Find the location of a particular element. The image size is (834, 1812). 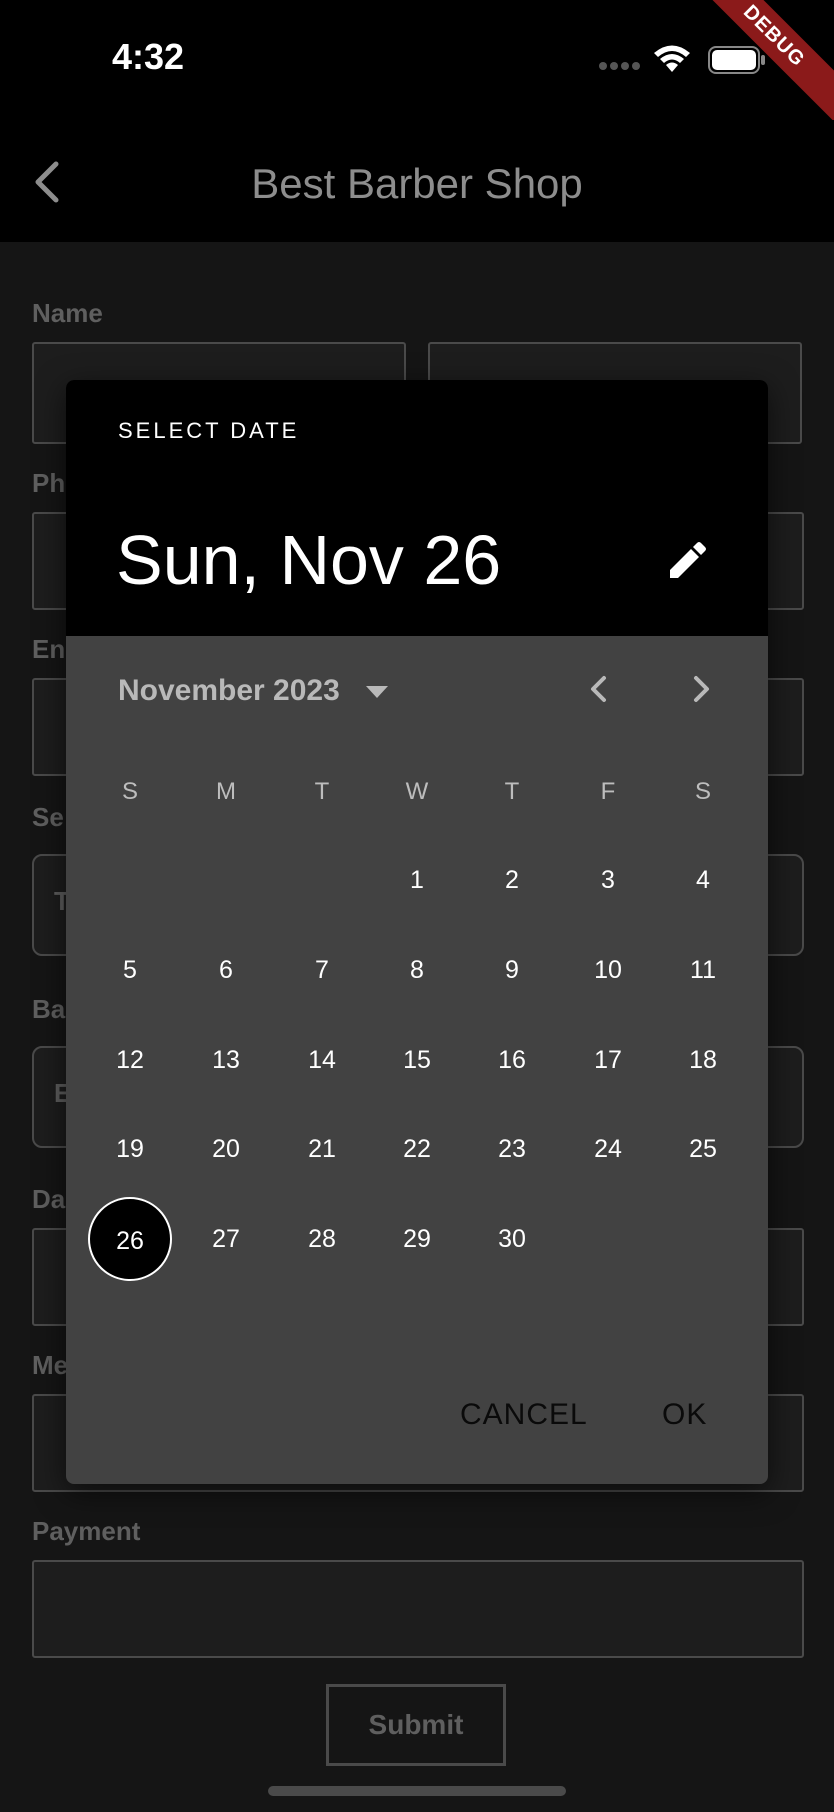

calendar-day: 12 is located at coordinates (130, 1060).